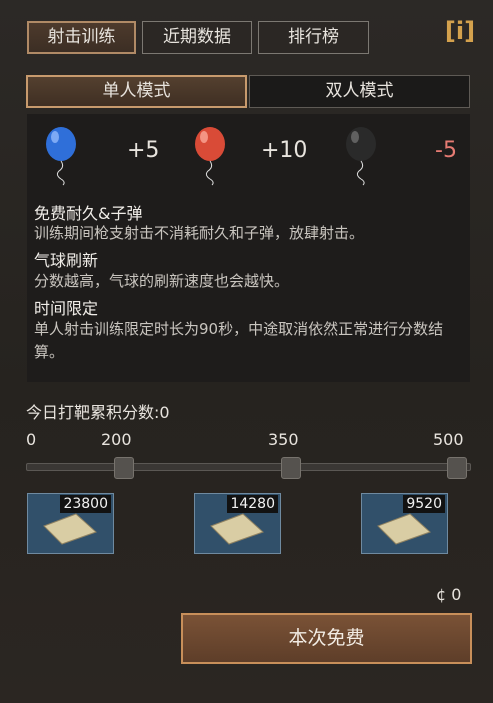 Image resolution: width=493 pixels, height=703 pixels. I want to click on today-score: 今日打靶累积分数:0, so click(98, 411).